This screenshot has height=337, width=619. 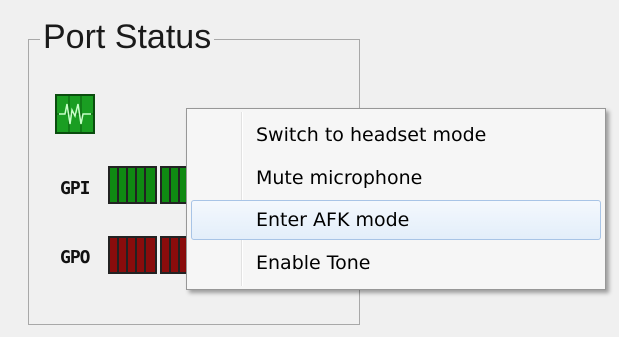 I want to click on menu-item-label: Mute microphone, so click(x=339, y=178).